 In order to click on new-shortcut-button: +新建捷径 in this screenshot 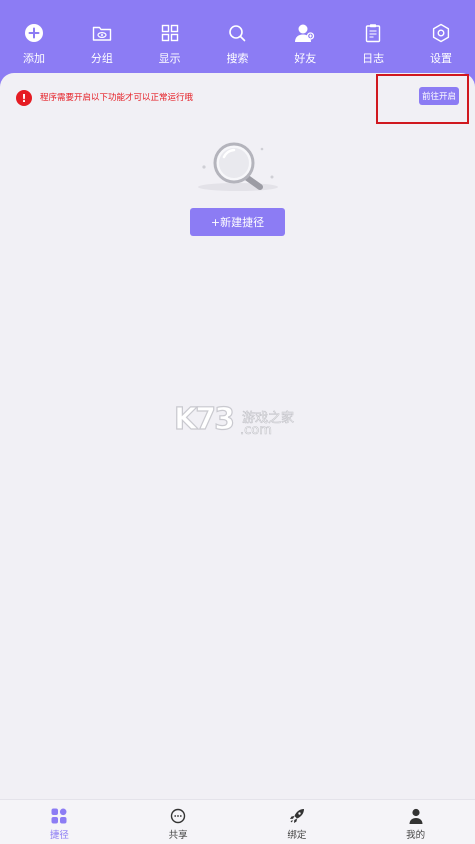, I will do `click(237, 222)`.